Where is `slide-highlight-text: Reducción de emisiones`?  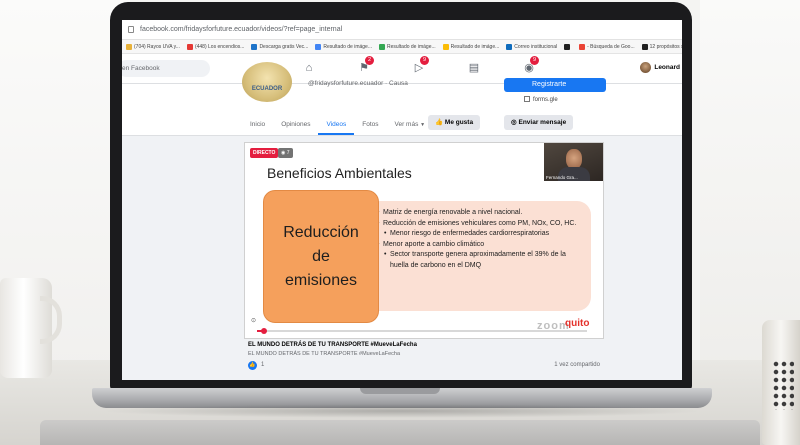 slide-highlight-text: Reducción de emisiones is located at coordinates (321, 257).